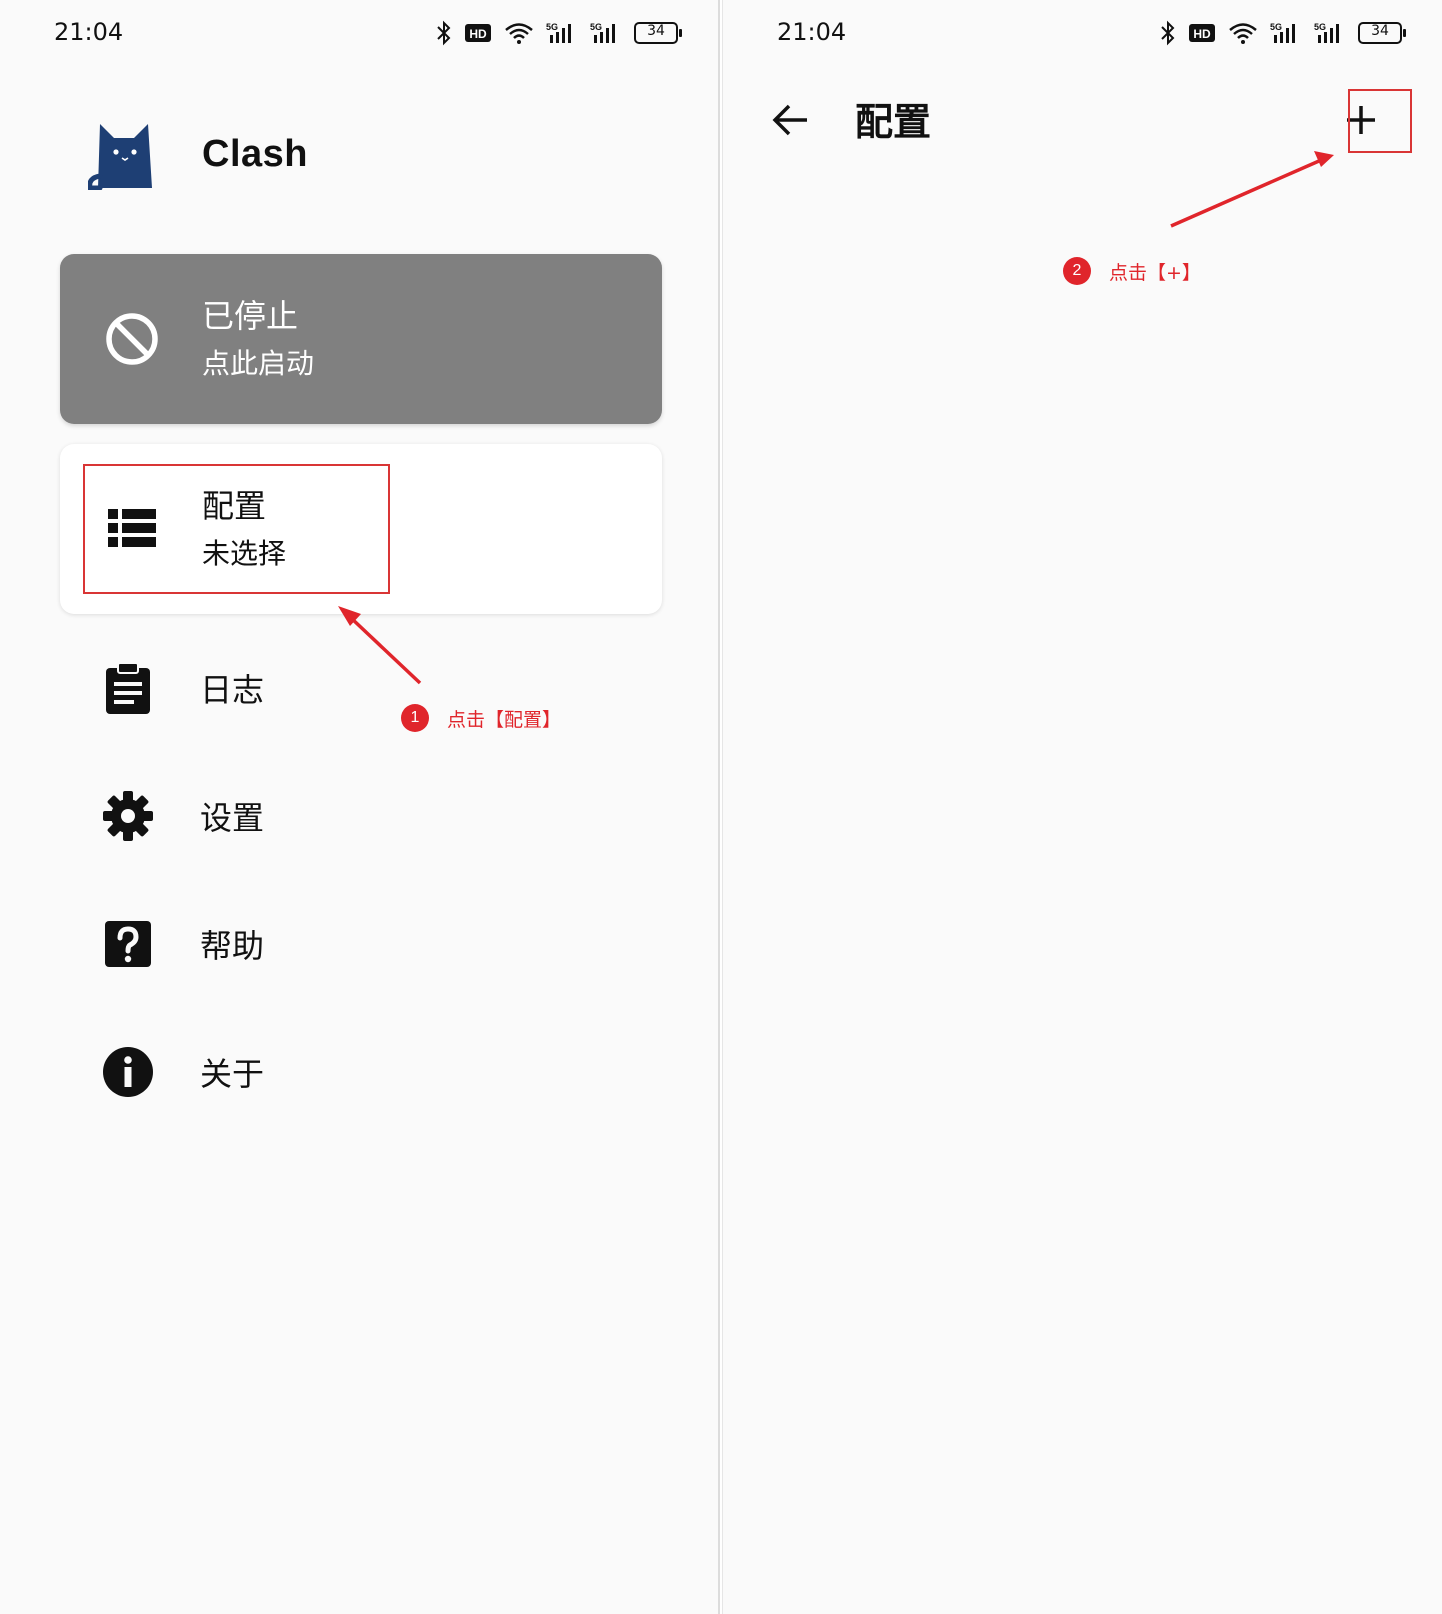  What do you see at coordinates (350, 1072) in the screenshot?
I see `menu-item-about: 关于` at bounding box center [350, 1072].